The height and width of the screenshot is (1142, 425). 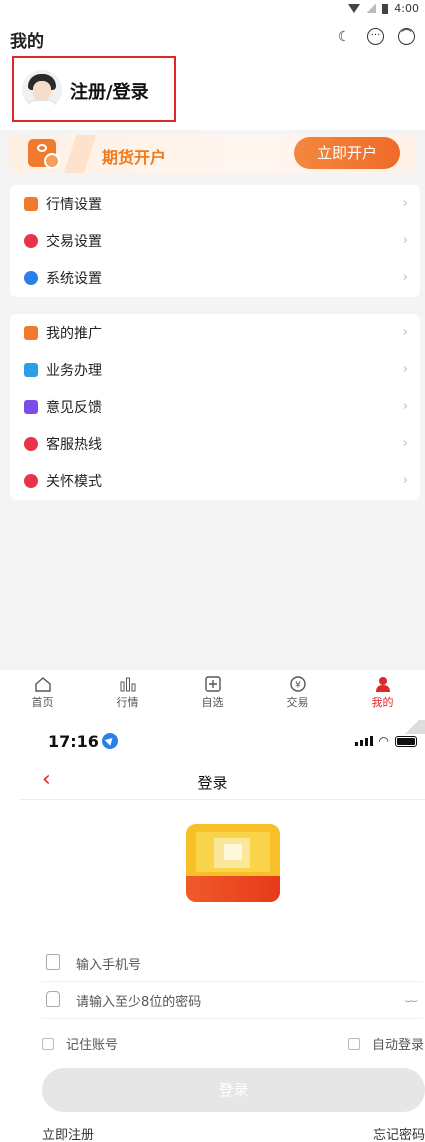 What do you see at coordinates (31, 240) in the screenshot?
I see `yen-icon` at bounding box center [31, 240].